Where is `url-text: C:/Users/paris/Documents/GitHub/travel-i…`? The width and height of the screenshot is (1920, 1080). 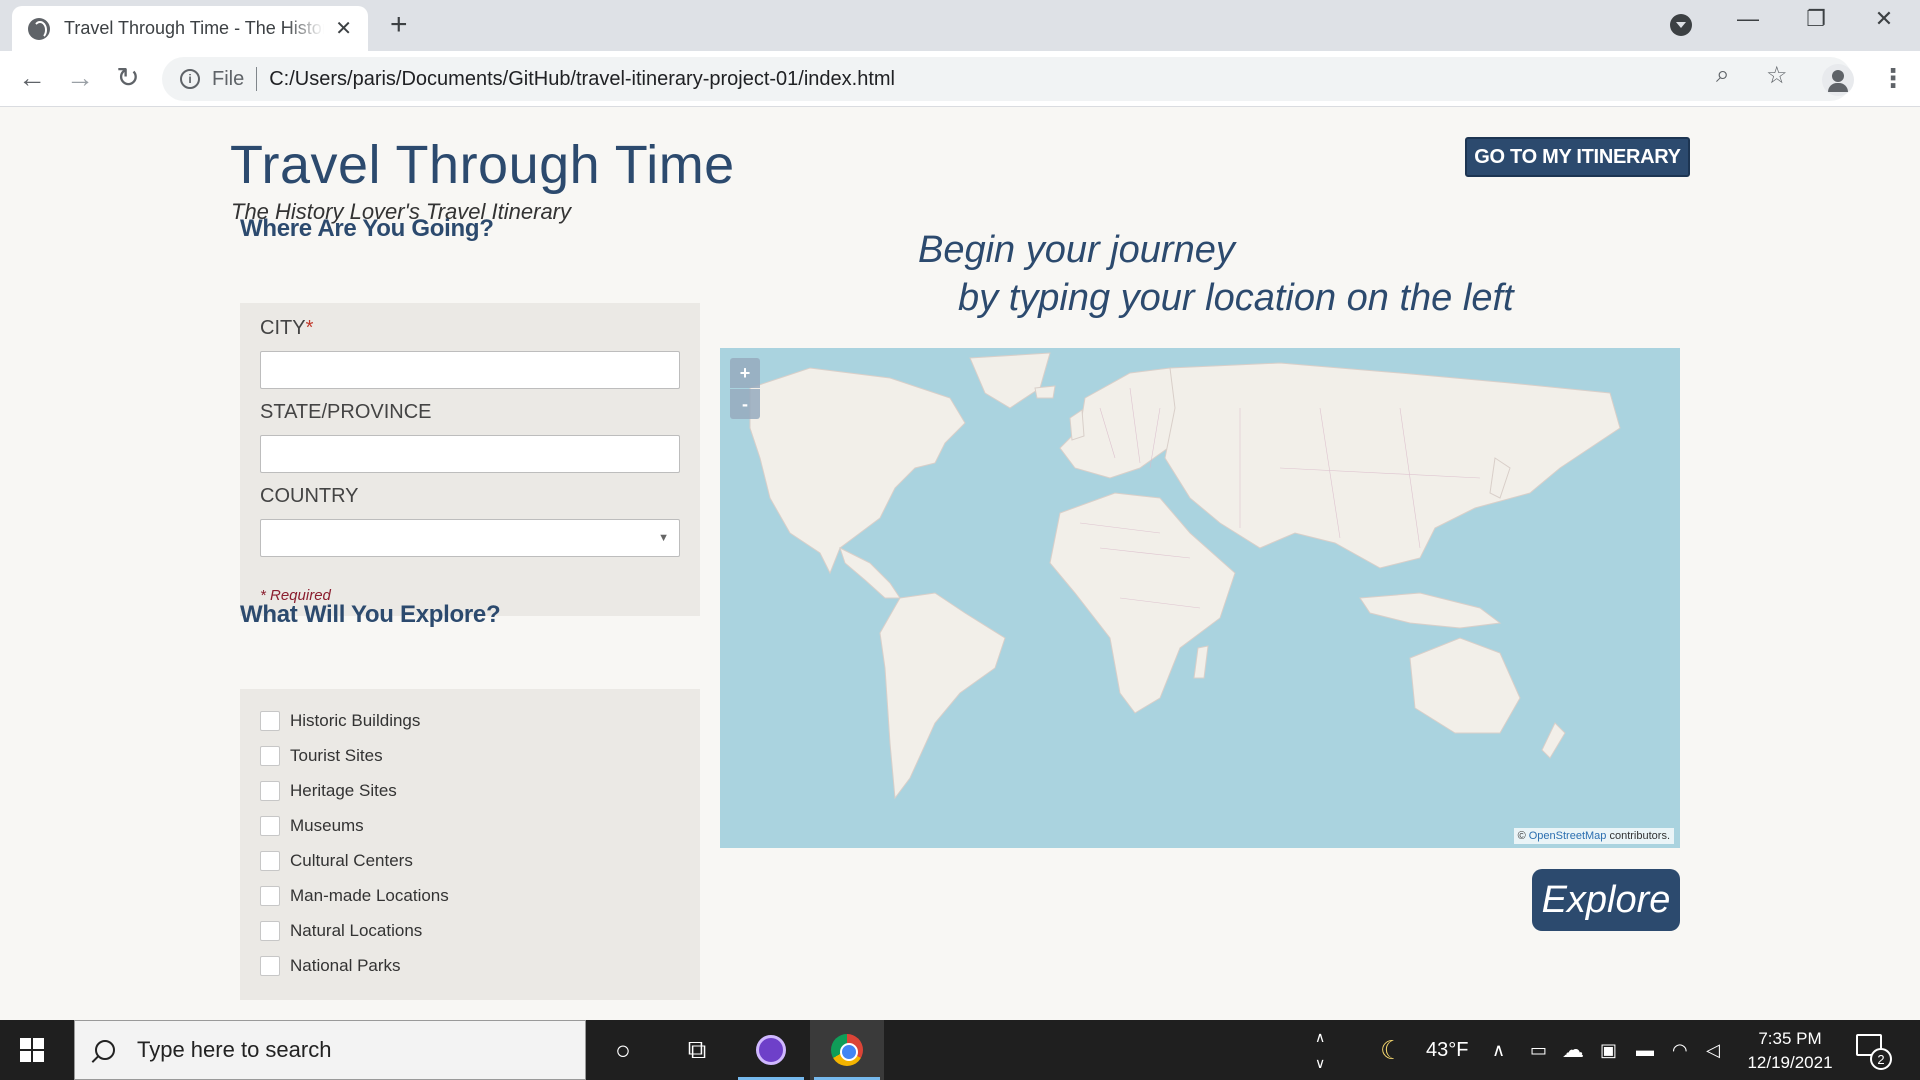
url-text: C:/Users/paris/Documents/GitHub/travel-i… is located at coordinates (582, 79).